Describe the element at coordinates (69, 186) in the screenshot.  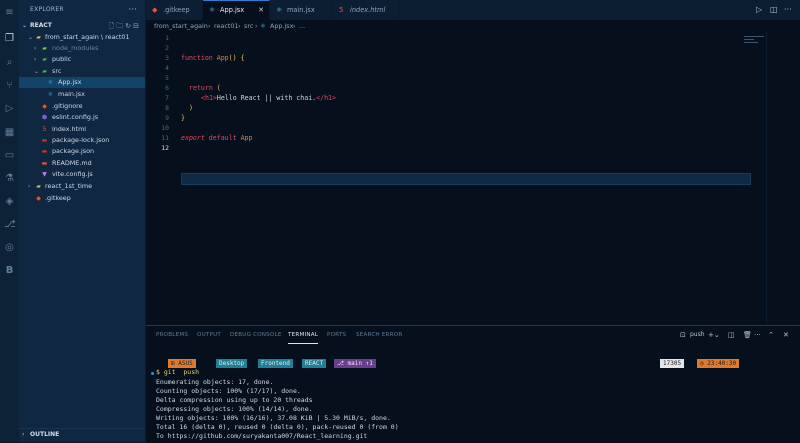
I see `tree-item-label: react_1st_time` at that location.